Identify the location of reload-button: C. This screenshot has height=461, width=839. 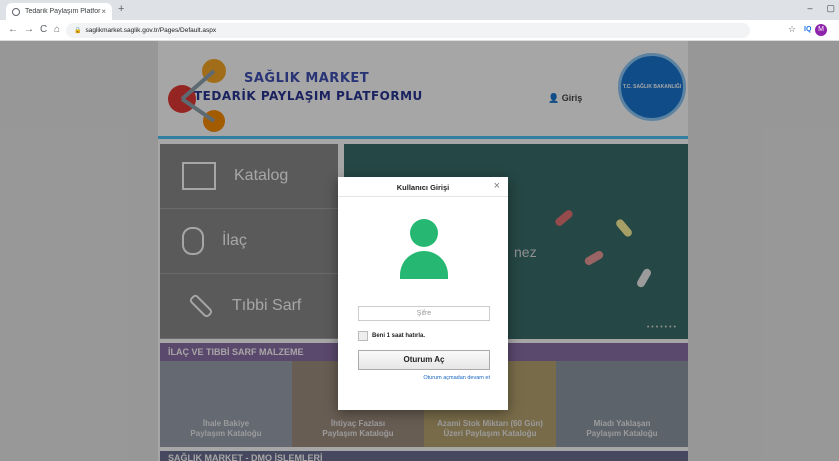
(43, 29).